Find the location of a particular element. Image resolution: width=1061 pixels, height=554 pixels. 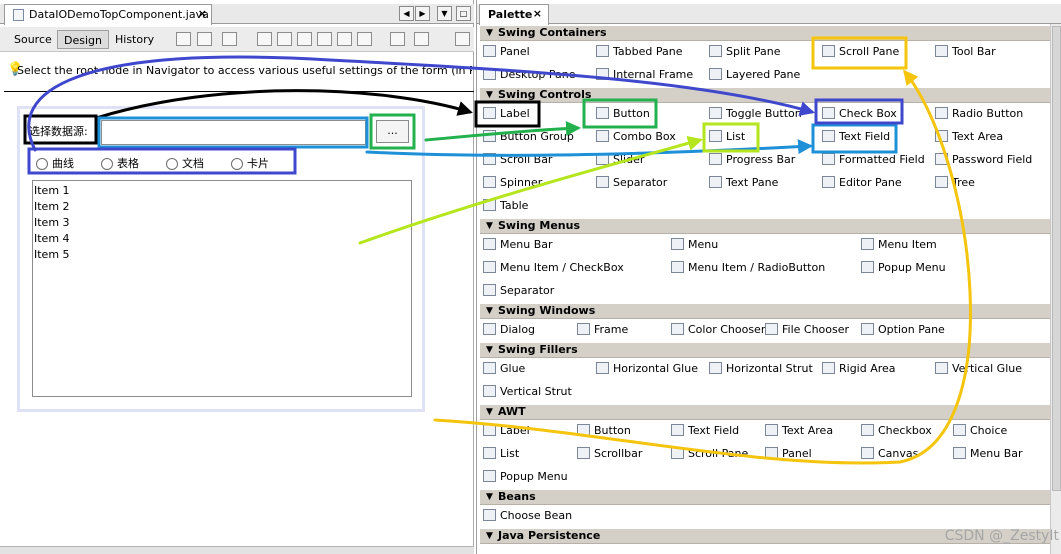

palette-item-menu-item-checkbox: Menu Item / CheckBox is located at coordinates (553, 268).